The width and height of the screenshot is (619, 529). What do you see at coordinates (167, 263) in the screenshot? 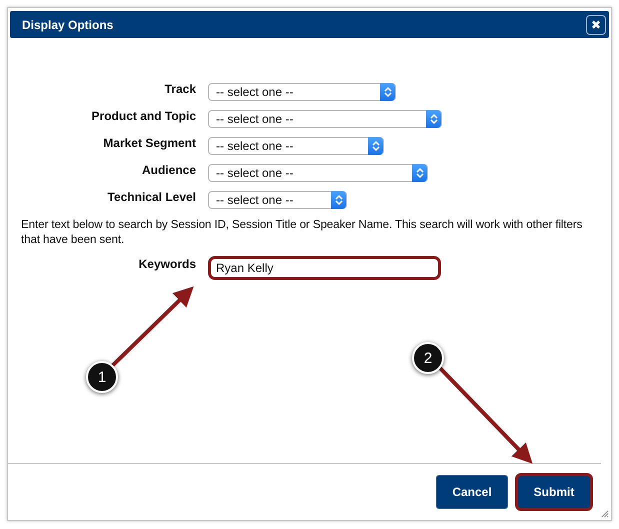
I see `field-label: Keywords` at bounding box center [167, 263].